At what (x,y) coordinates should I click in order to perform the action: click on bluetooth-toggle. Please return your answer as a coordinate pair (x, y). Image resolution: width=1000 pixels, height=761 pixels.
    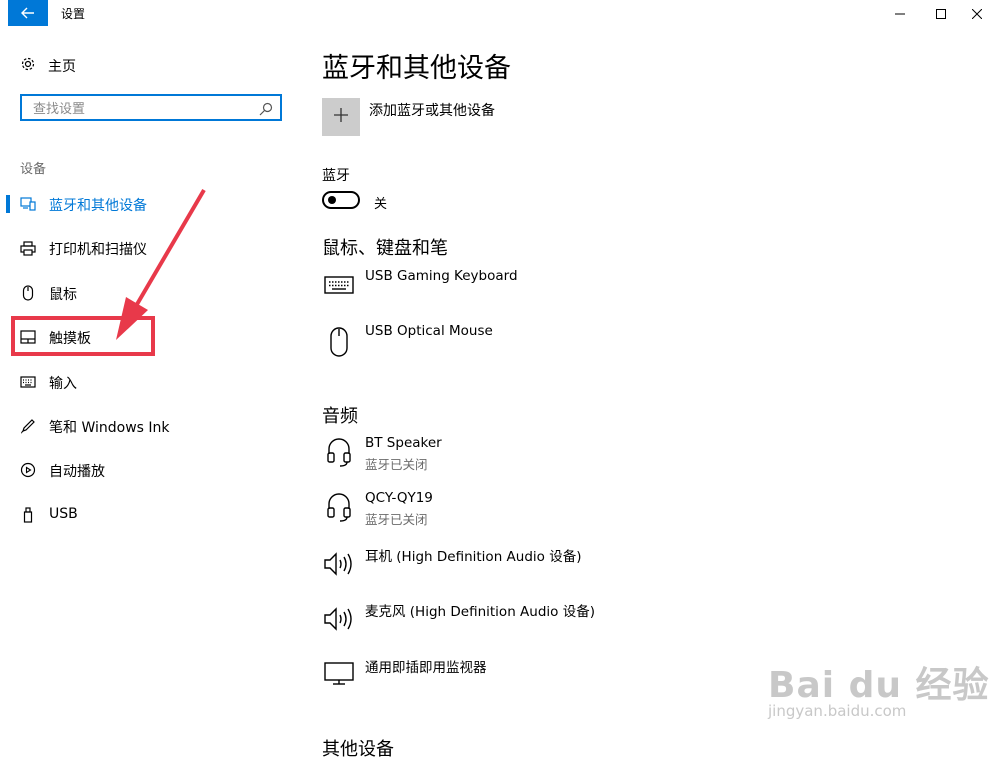
    Looking at the image, I should click on (341, 200).